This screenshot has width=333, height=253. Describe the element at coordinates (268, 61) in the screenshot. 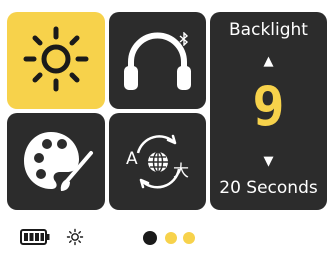

I see `backlight-increase-arrow: ▲` at that location.